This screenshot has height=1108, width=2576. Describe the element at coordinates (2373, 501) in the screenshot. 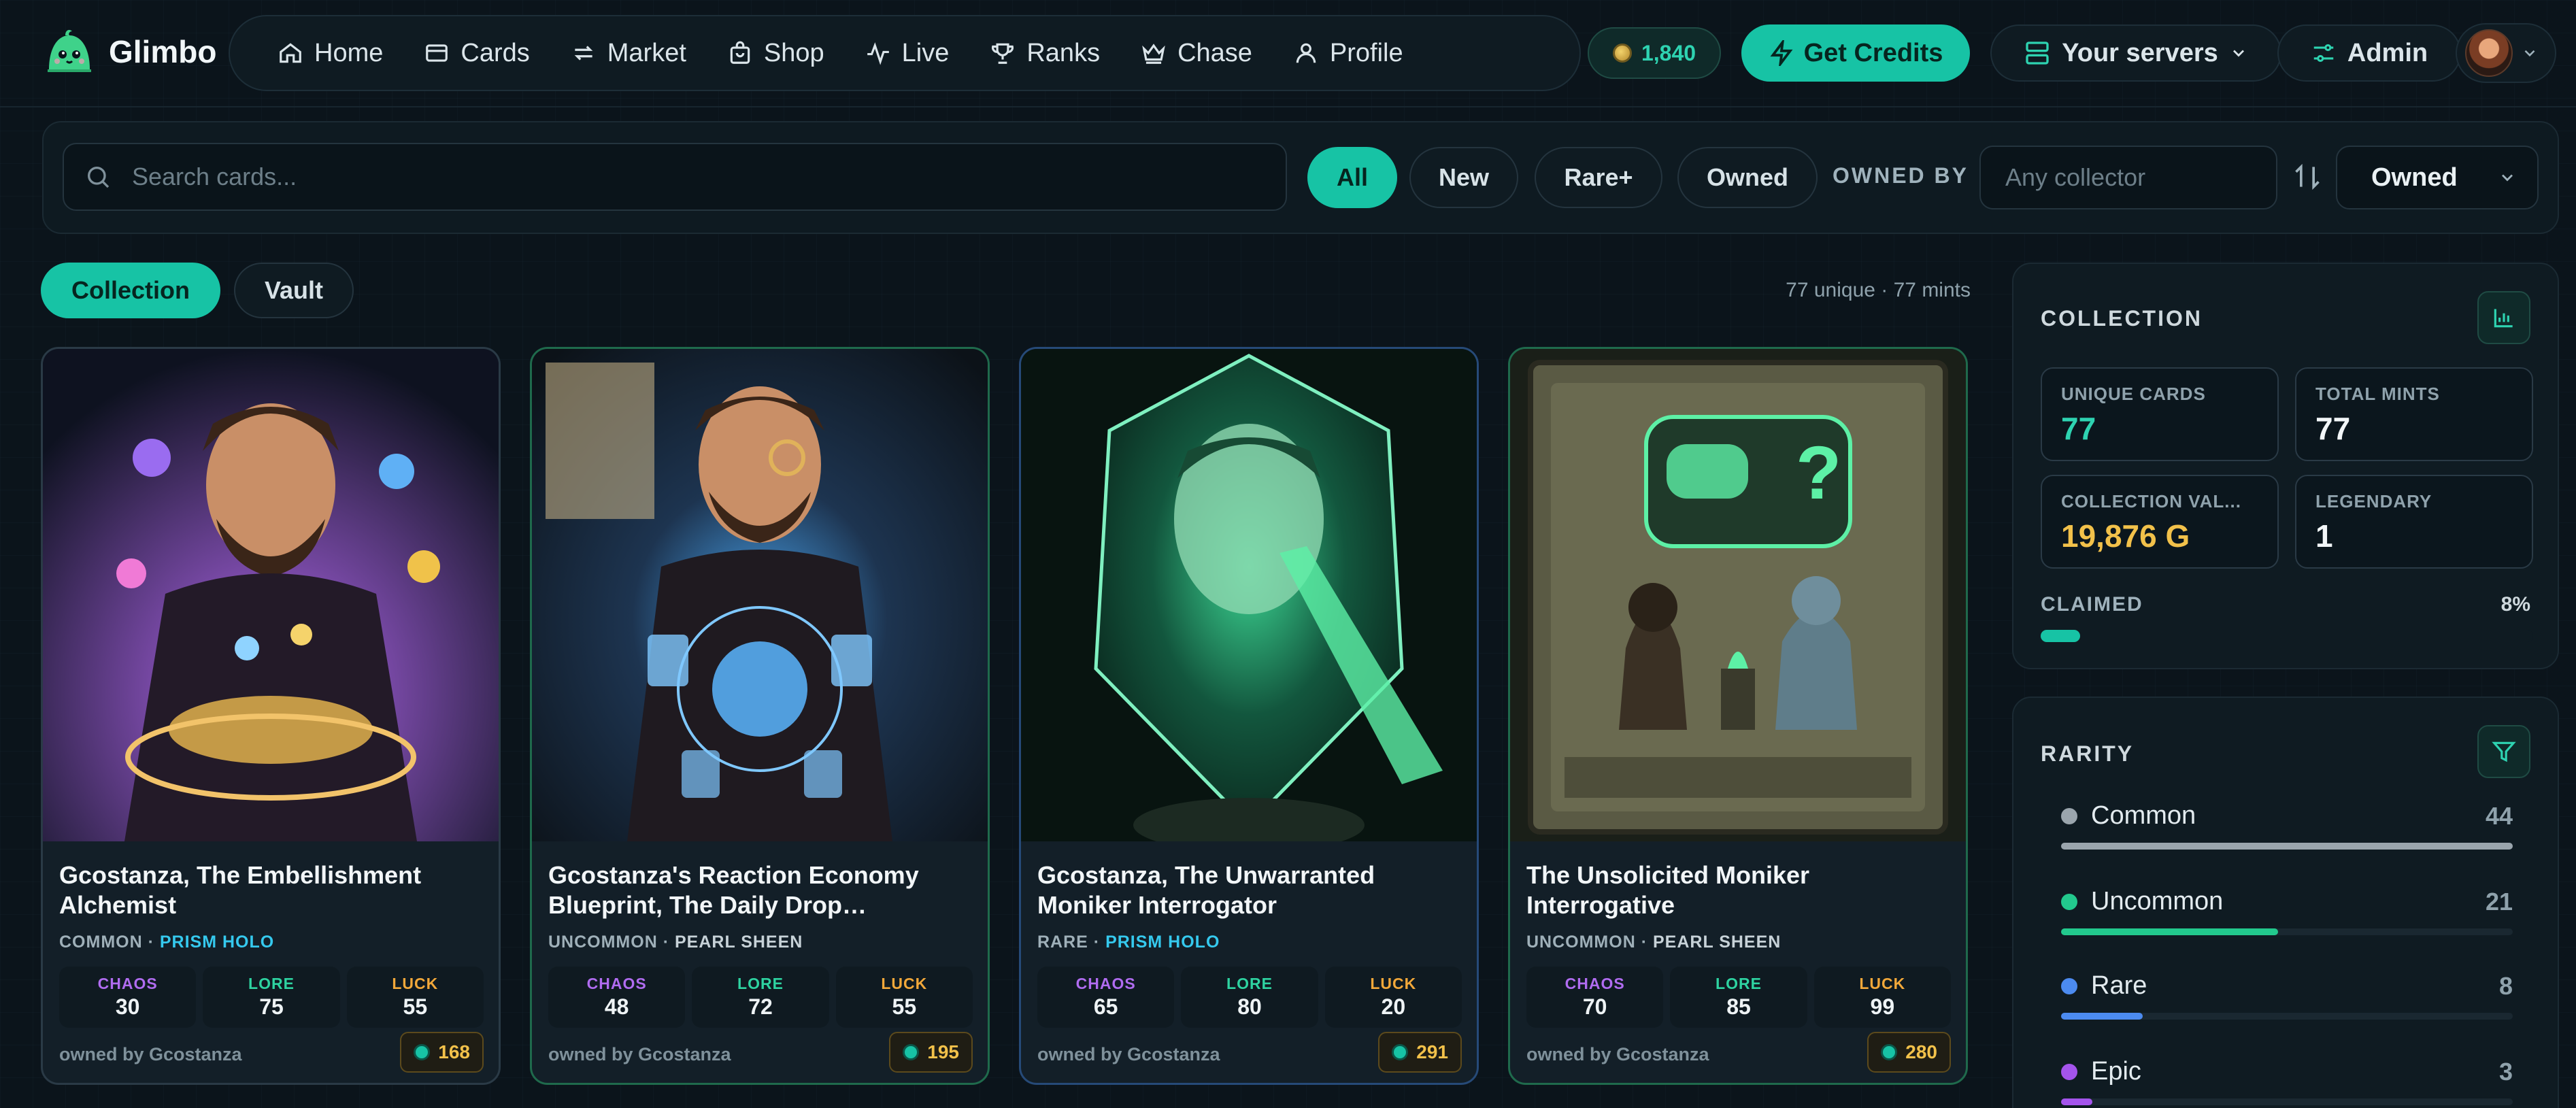

I see `statbox-label: LEGENDARY` at that location.